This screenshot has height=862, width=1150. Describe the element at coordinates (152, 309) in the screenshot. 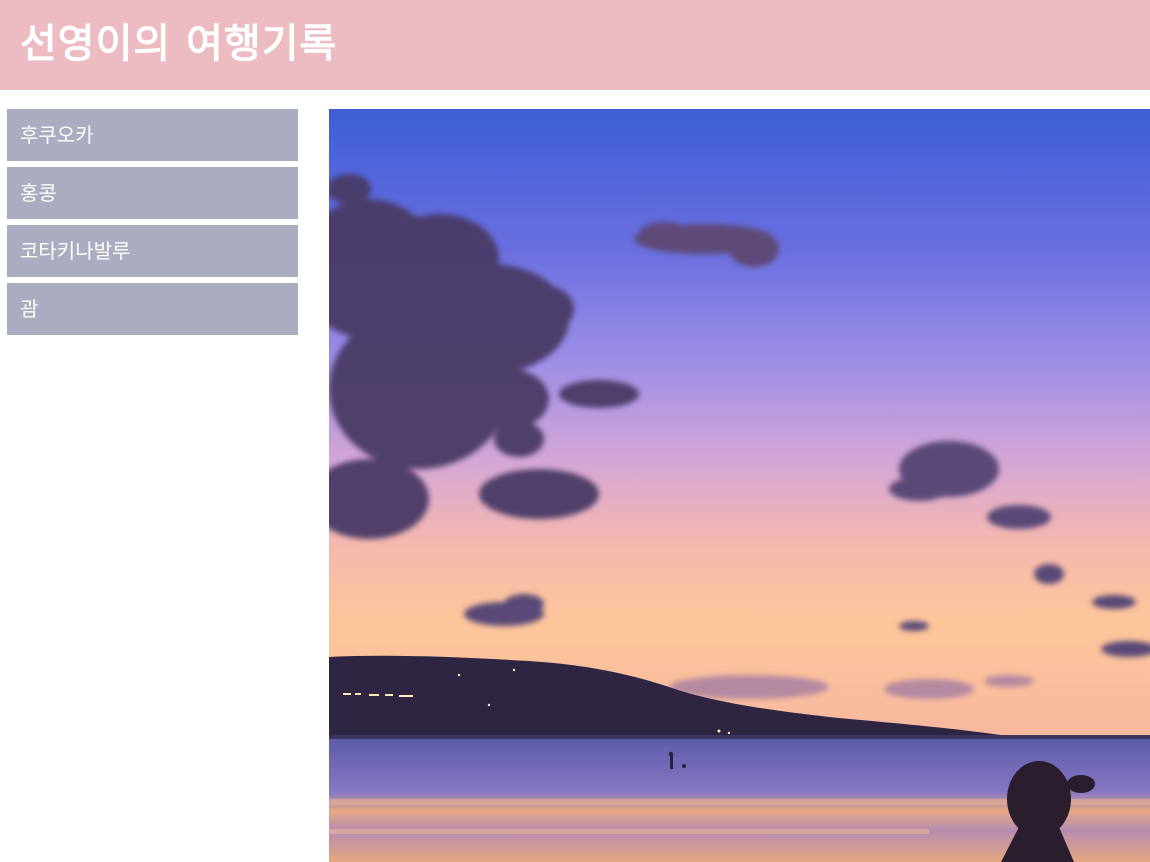

I see `nav-item-guam: 괌` at that location.